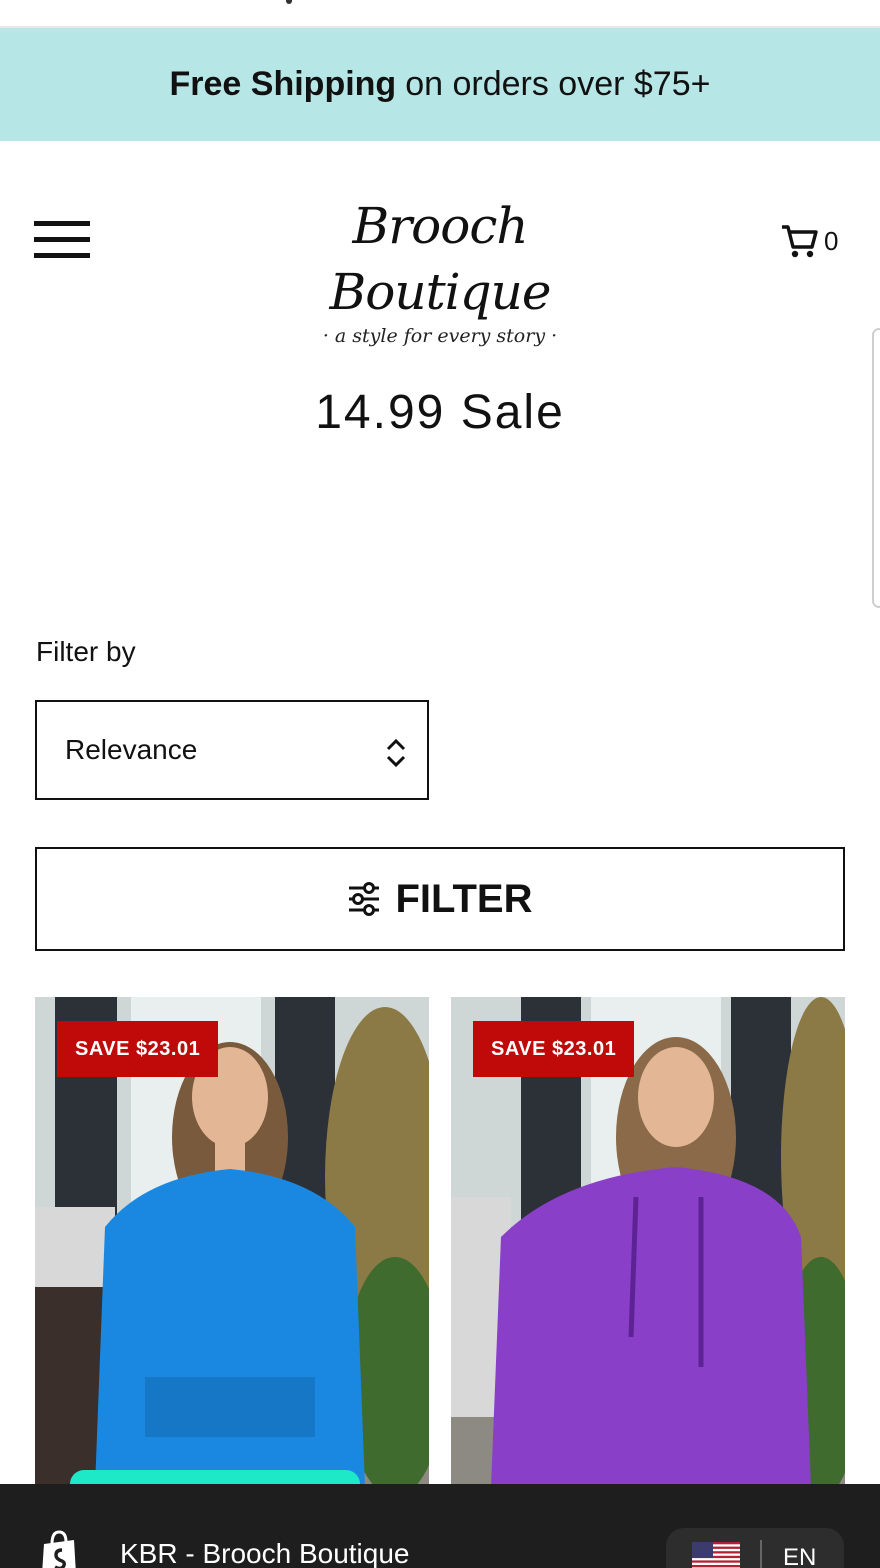 The width and height of the screenshot is (880, 1568). What do you see at coordinates (59, 1549) in the screenshot?
I see `shopping-bag-icon` at bounding box center [59, 1549].